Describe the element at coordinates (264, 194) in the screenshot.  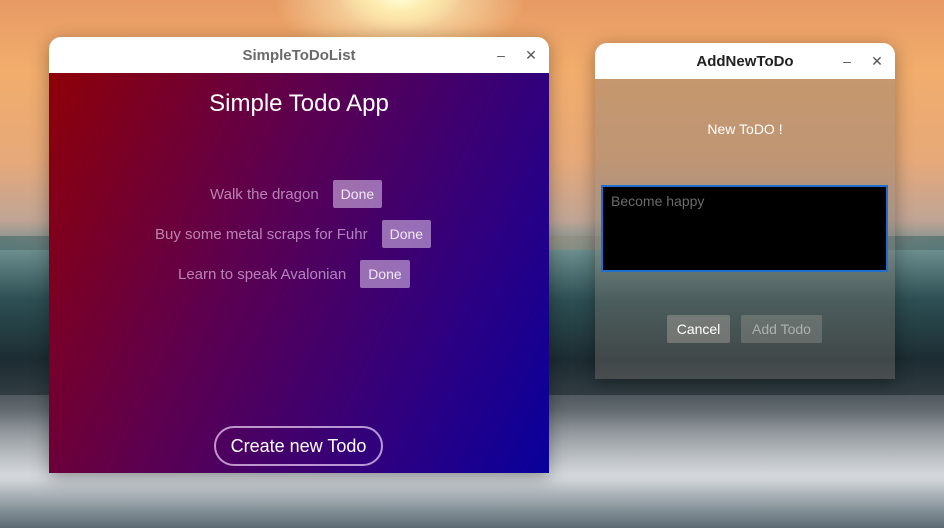
I see `todo-item-text: Walk the dragon` at that location.